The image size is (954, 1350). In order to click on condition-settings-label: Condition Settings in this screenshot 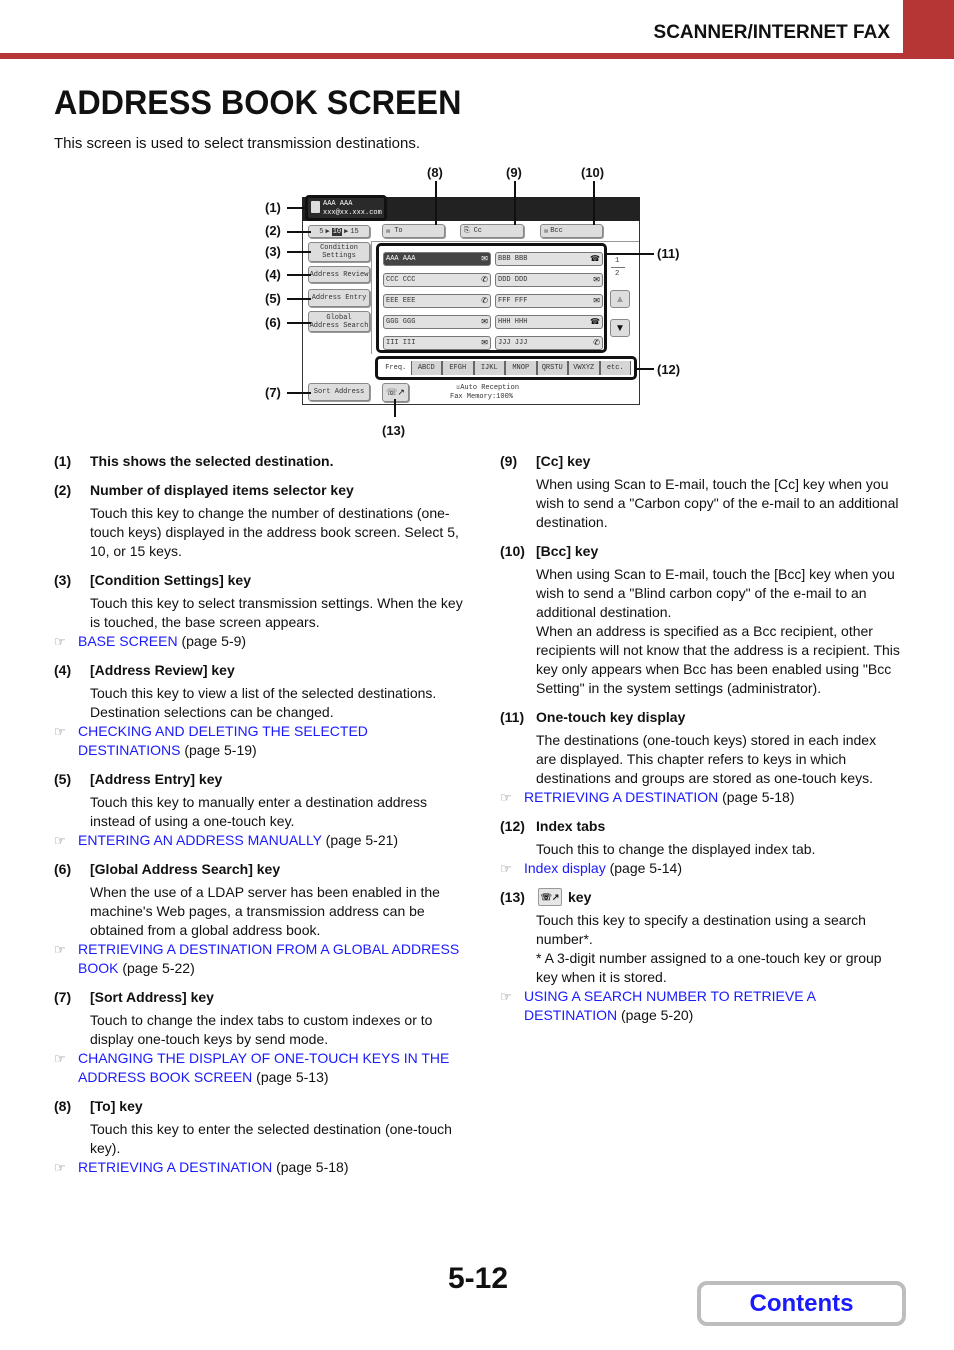, I will do `click(339, 252)`.